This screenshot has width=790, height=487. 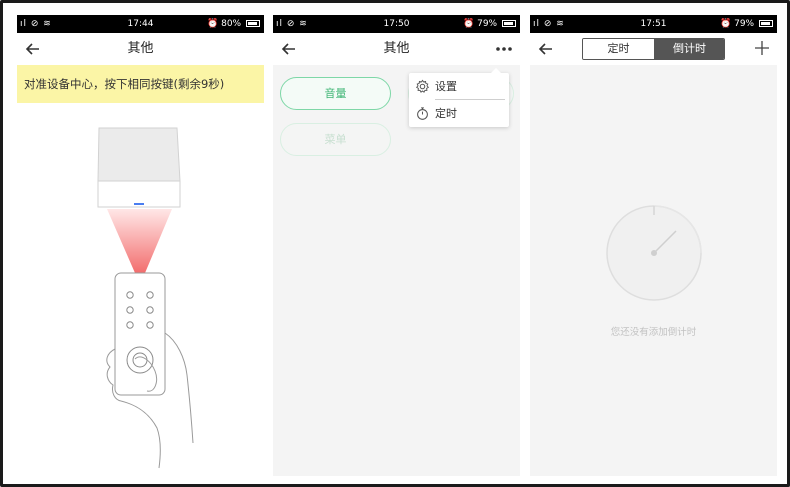 I want to click on timer-mode-tabs: 定时 倒计时, so click(x=653, y=49).